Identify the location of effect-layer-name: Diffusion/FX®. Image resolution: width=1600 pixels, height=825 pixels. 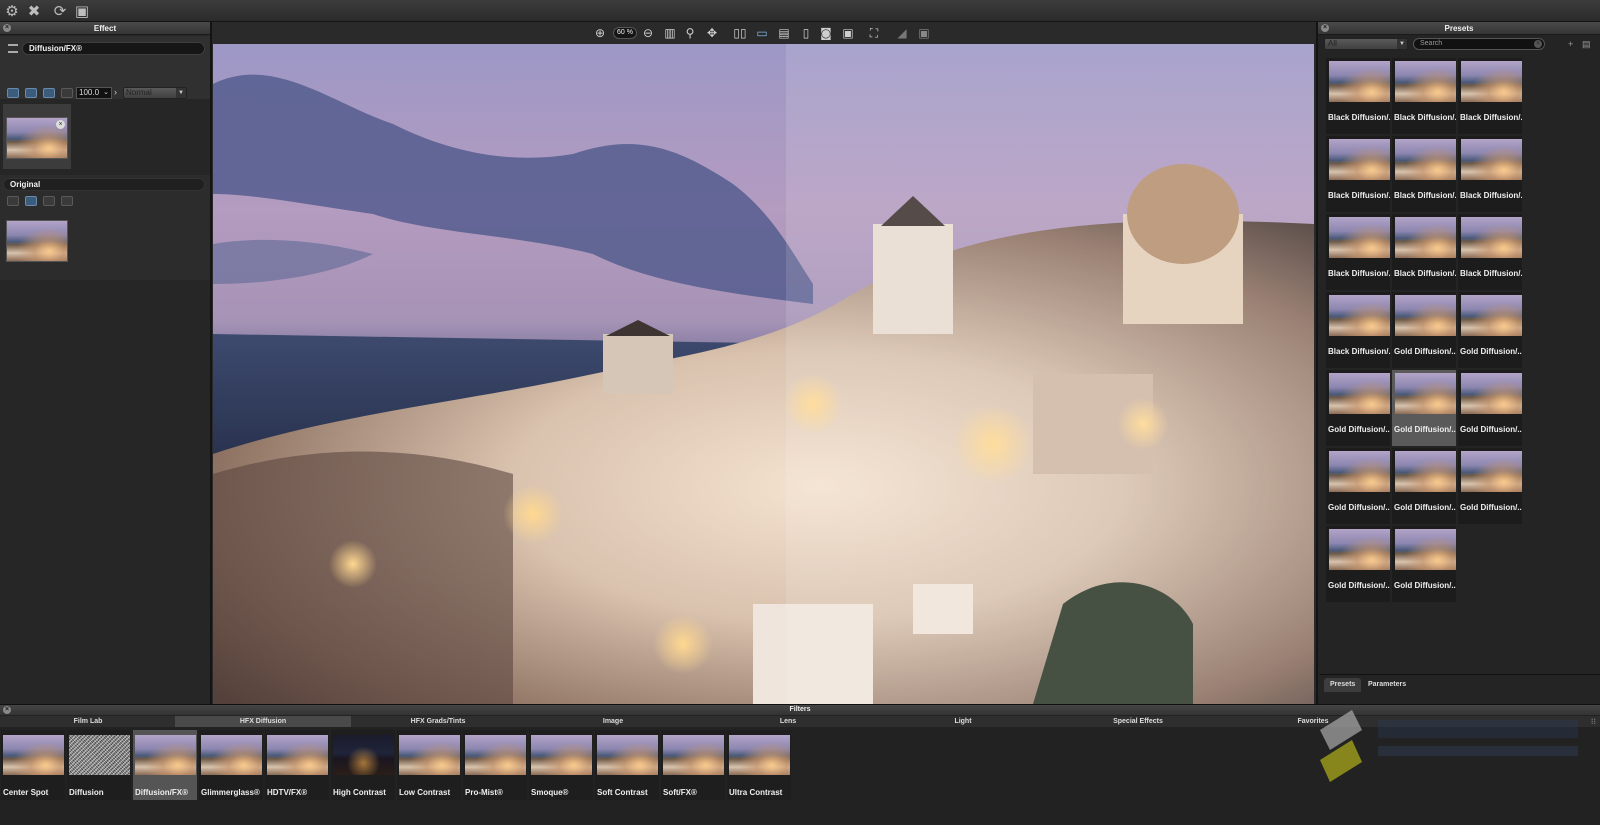
(113, 48).